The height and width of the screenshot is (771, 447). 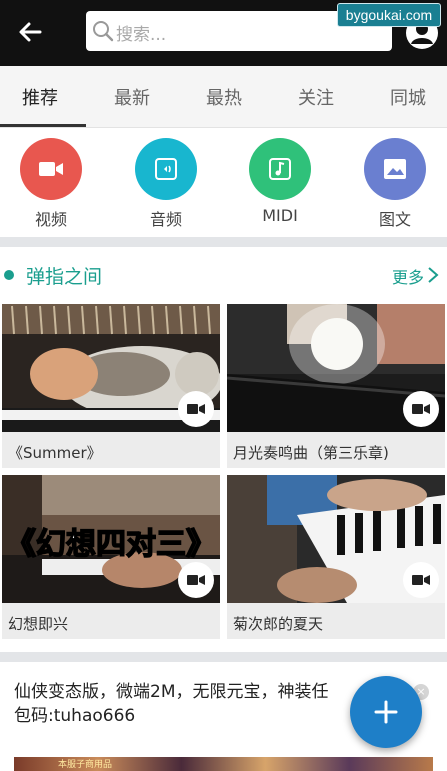 What do you see at coordinates (64, 277) in the screenshot?
I see `section-title: 弹指之间` at bounding box center [64, 277].